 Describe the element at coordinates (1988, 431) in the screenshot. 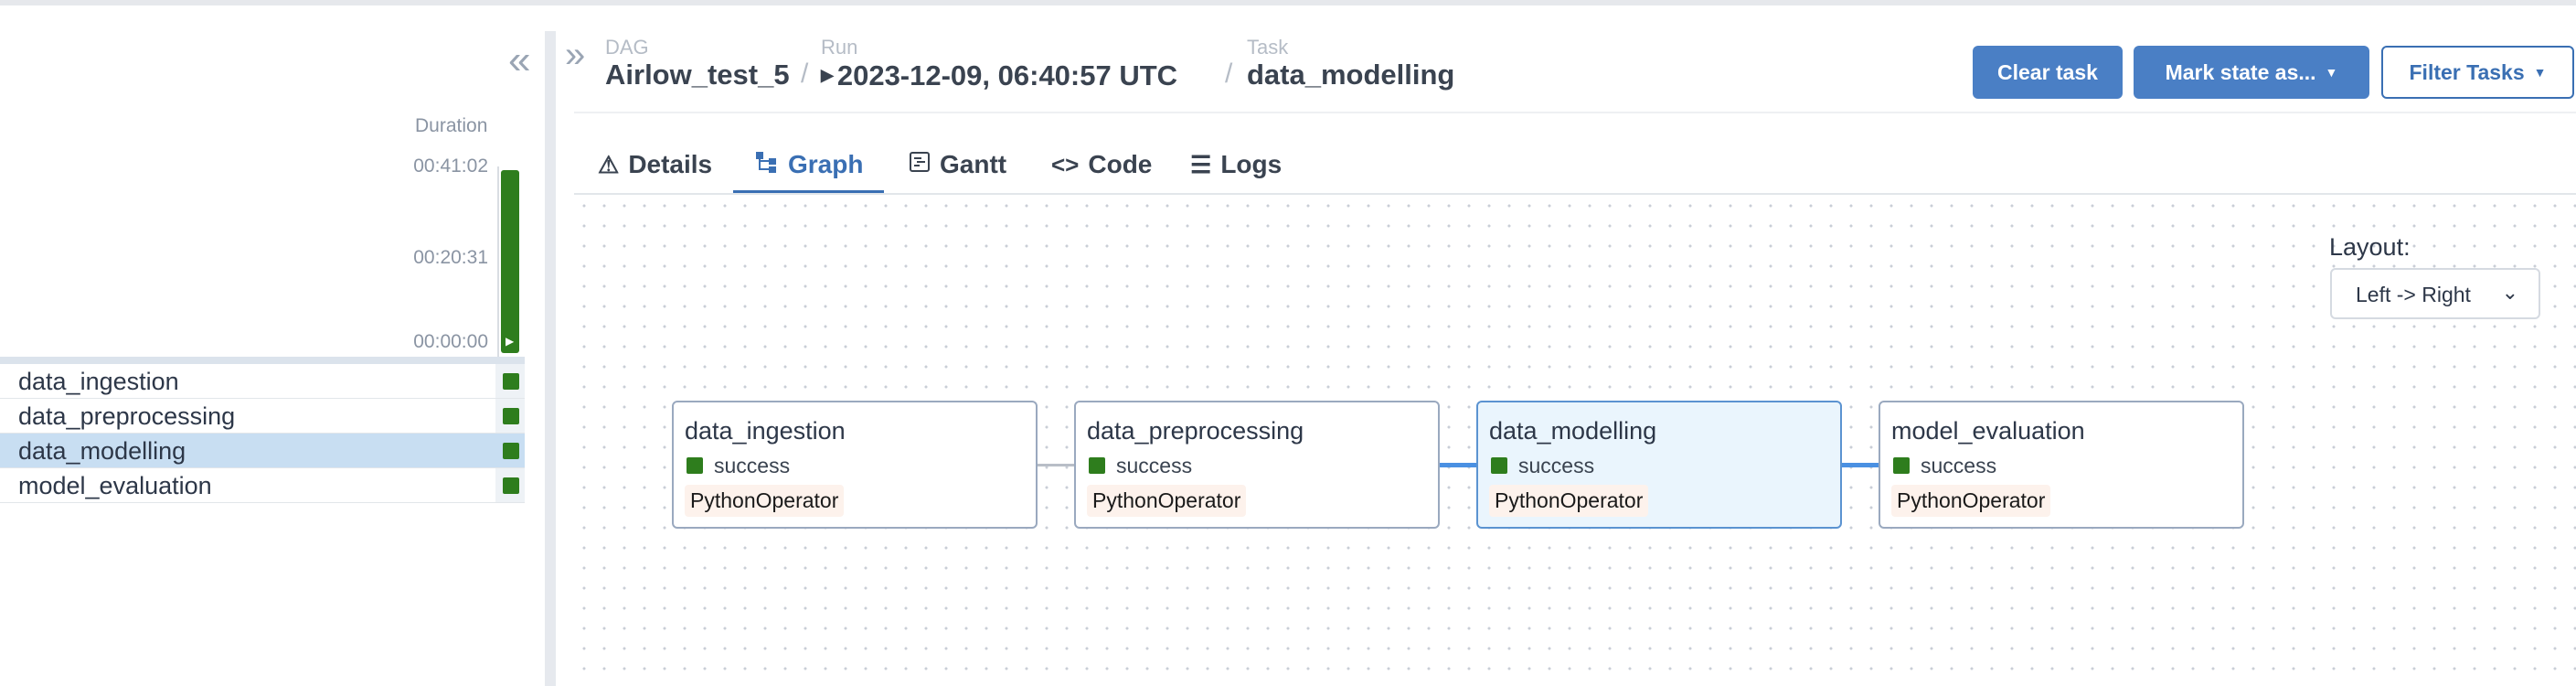

I see `node-task-name: model_evaluation` at that location.